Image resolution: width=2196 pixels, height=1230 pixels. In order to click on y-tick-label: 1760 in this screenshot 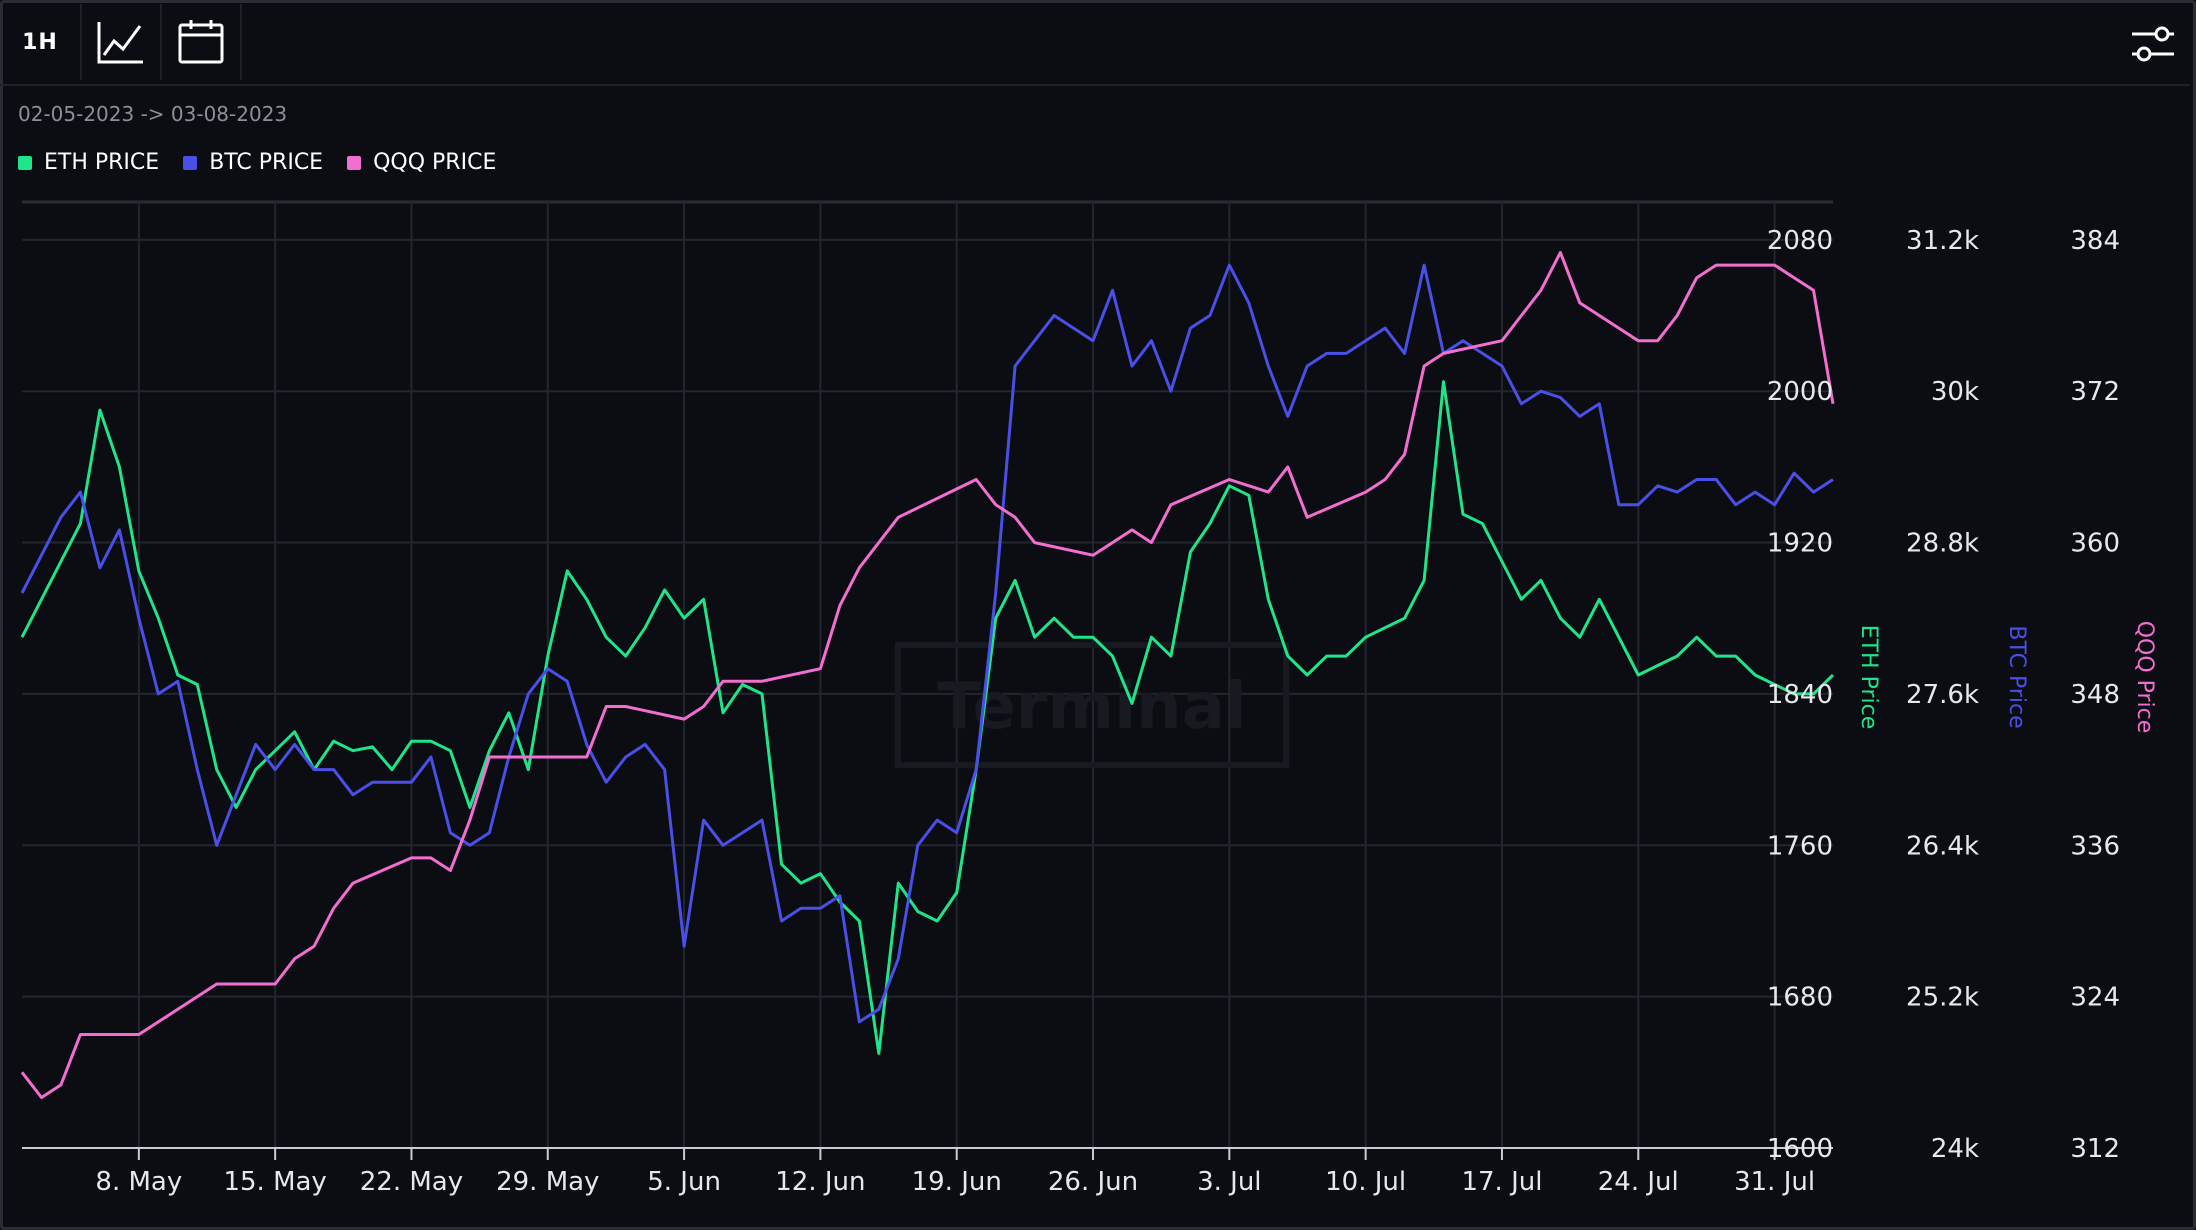, I will do `click(1800, 846)`.